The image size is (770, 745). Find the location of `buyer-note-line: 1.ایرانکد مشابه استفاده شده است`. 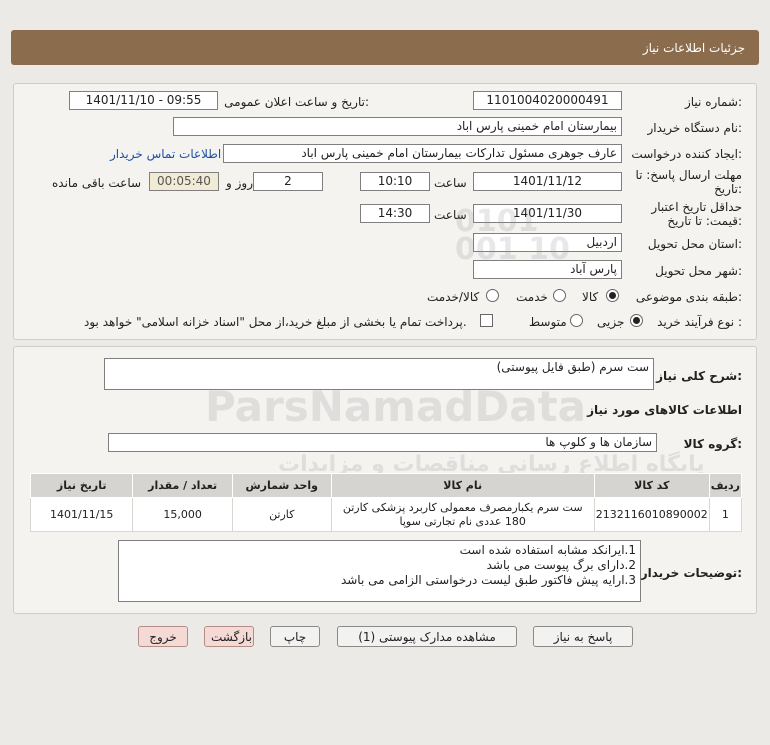

buyer-note-line: 1.ایرانکد مشابه استفاده شده است is located at coordinates (547, 550).